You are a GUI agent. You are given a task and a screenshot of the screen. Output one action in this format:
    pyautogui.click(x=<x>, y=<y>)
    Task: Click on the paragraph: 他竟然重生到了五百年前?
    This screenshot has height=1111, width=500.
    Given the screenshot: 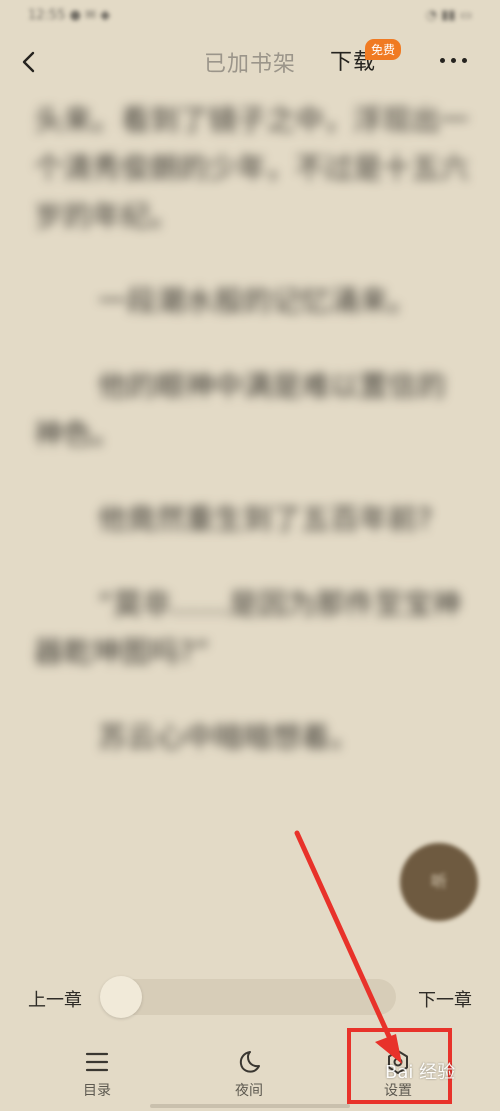 What is the action you would take?
    pyautogui.click(x=265, y=519)
    